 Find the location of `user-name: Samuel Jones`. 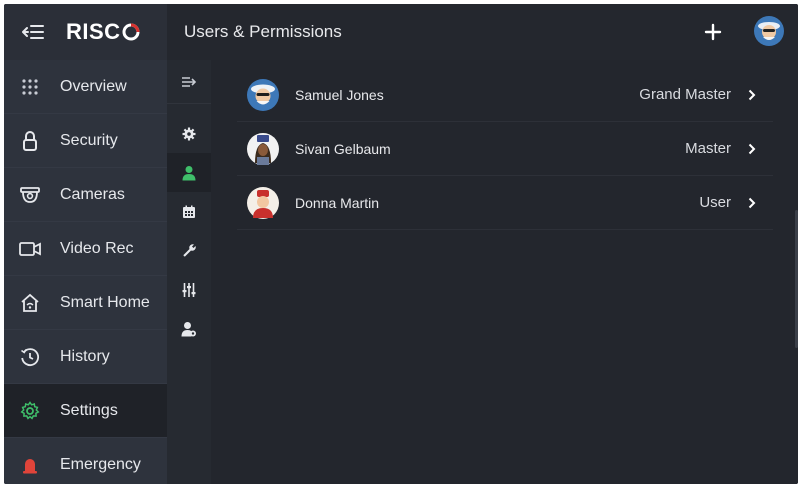

user-name: Samuel Jones is located at coordinates (339, 94).